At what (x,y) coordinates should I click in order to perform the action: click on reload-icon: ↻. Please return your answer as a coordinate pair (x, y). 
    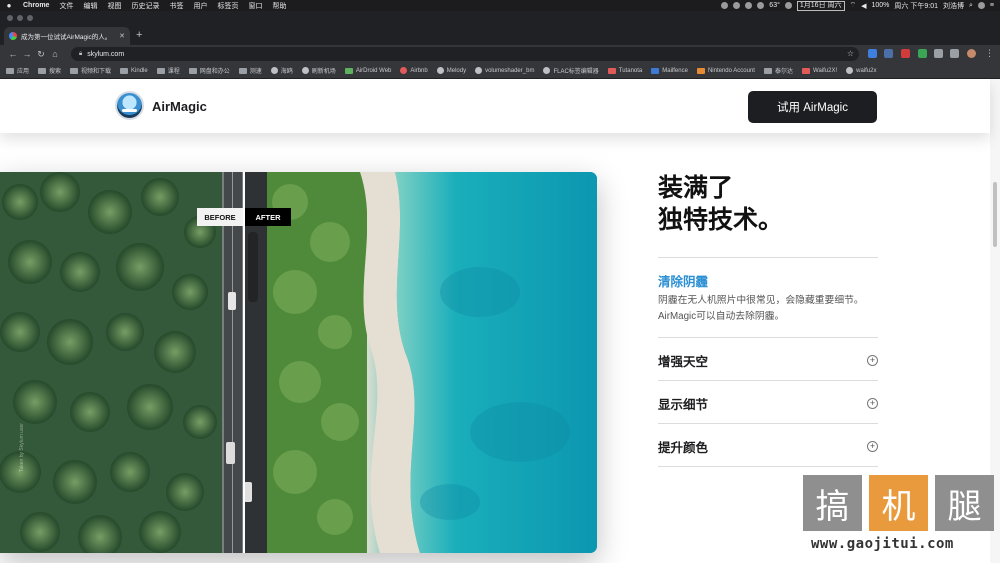
    Looking at the image, I should click on (41, 54).